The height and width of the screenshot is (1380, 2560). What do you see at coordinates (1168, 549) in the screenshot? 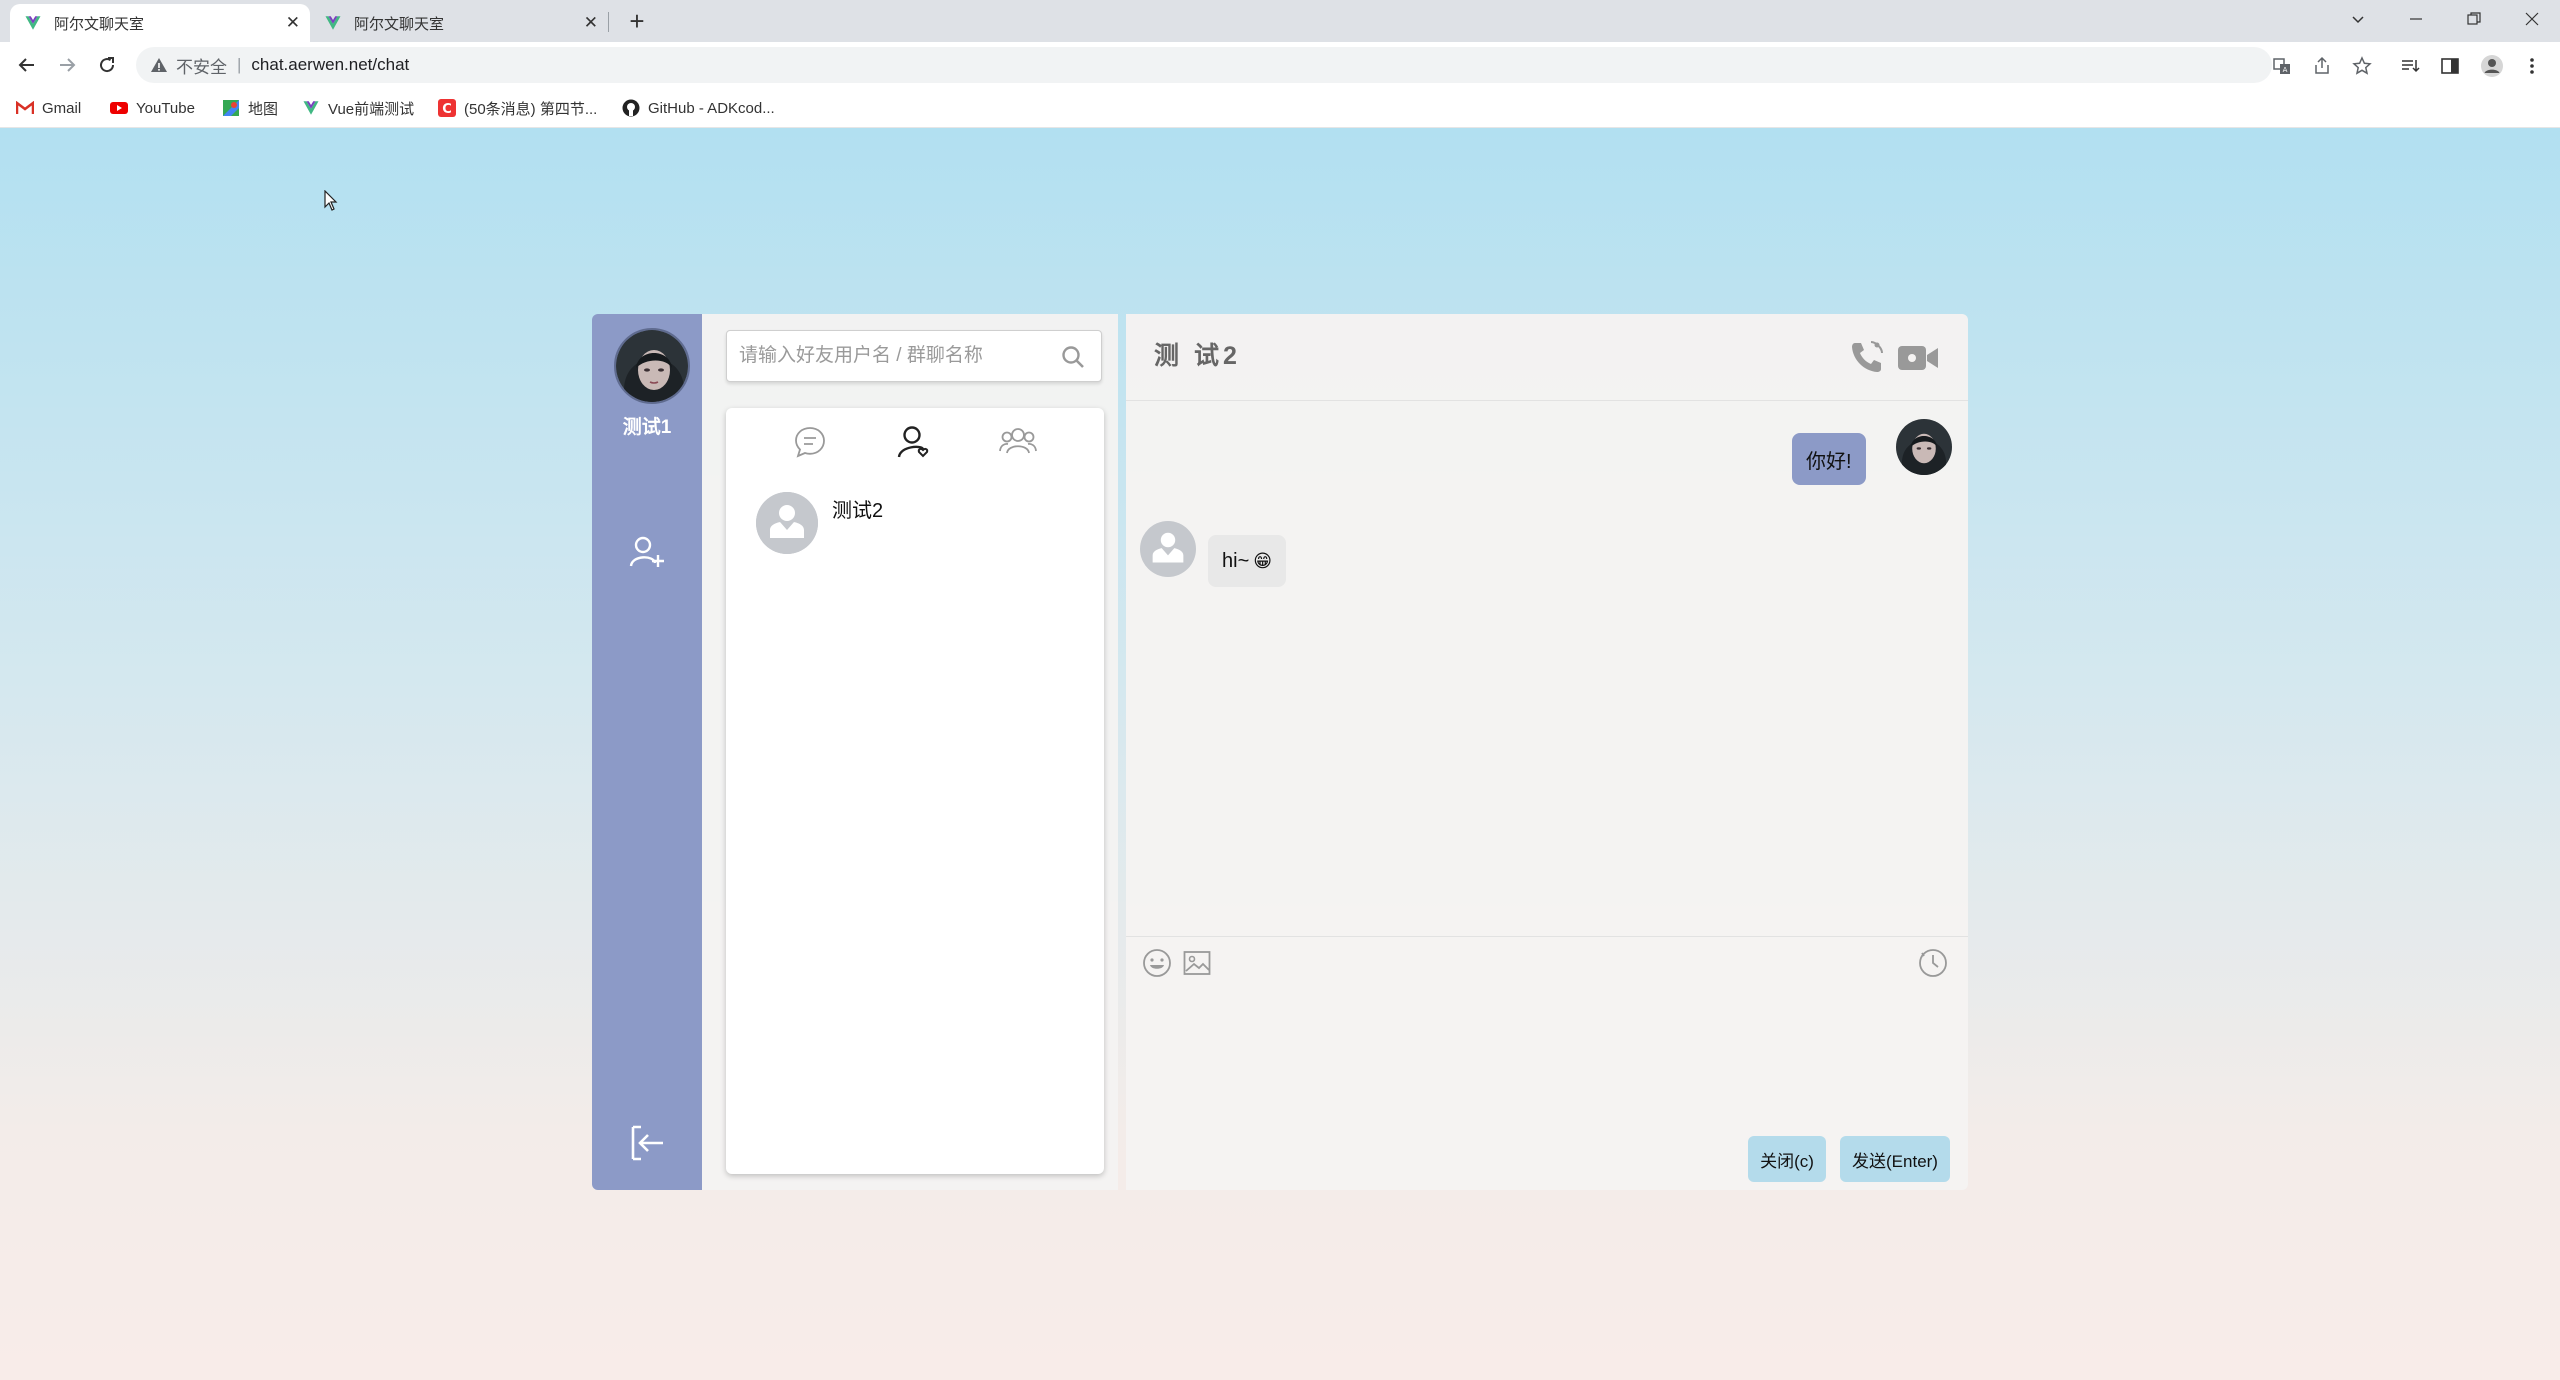
I see `their-message-avatar` at bounding box center [1168, 549].